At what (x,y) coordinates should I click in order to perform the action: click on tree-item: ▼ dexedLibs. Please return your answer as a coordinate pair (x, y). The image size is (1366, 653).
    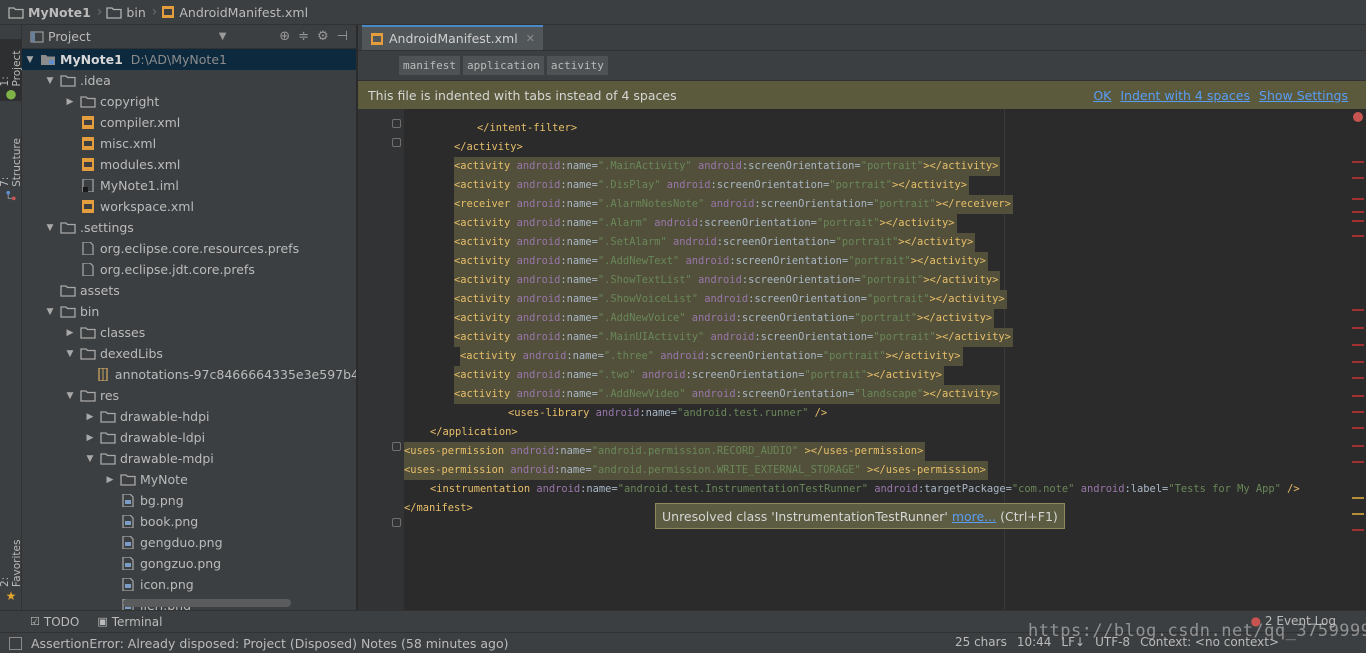
    Looking at the image, I should click on (189, 353).